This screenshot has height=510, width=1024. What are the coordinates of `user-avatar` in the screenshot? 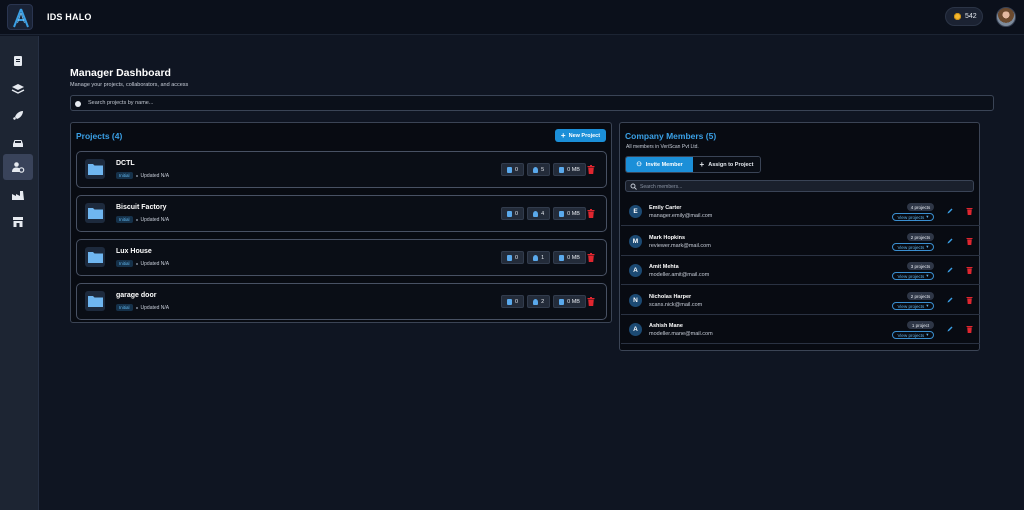 It's located at (1006, 17).